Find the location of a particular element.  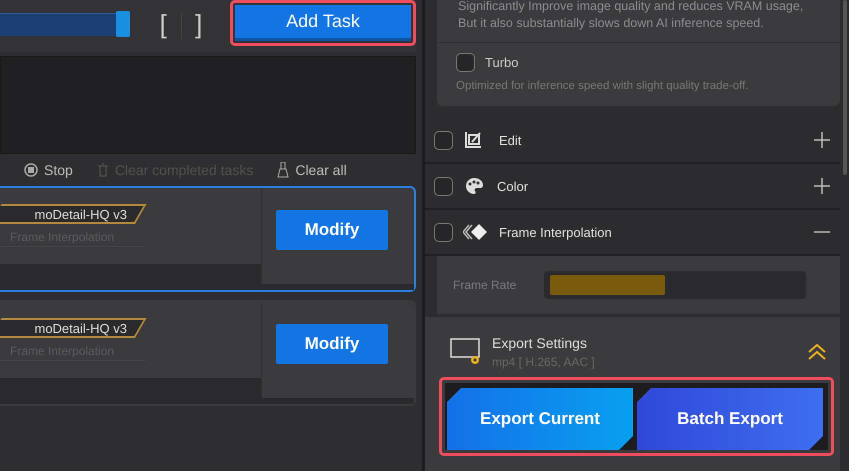

module-label: Color is located at coordinates (650, 186).